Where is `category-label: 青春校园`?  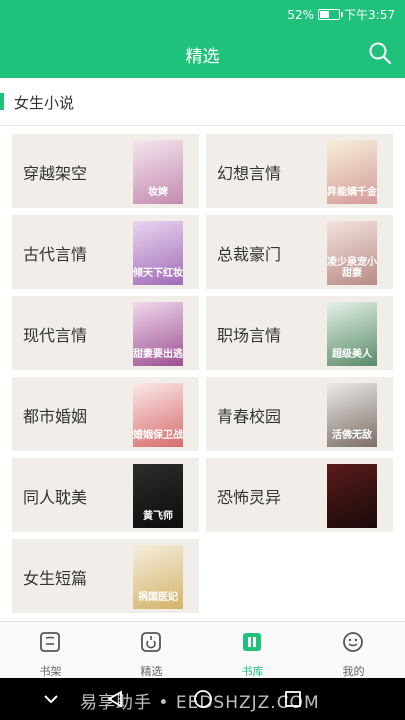 category-label: 青春校园 is located at coordinates (249, 416).